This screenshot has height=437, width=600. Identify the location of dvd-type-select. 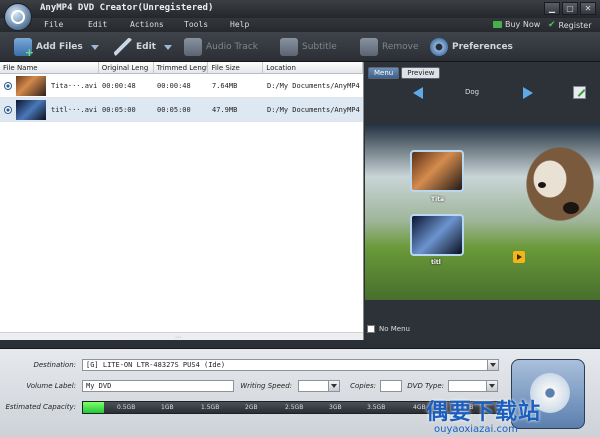
(473, 386).